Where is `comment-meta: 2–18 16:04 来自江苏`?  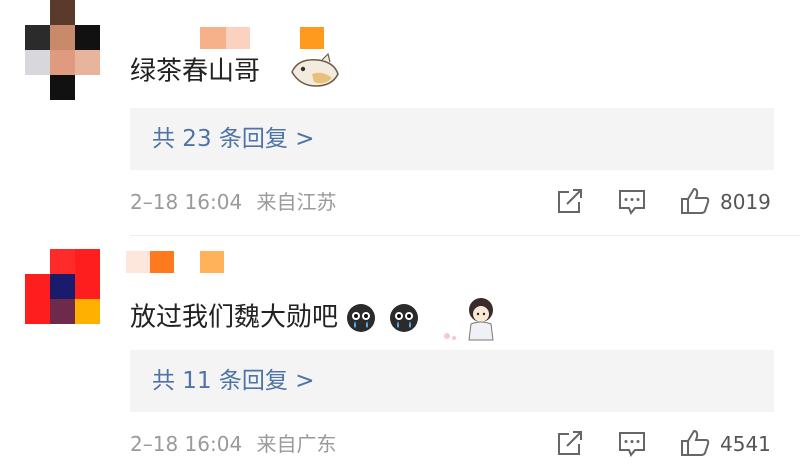
comment-meta: 2–18 16:04 来自江苏 is located at coordinates (237, 202).